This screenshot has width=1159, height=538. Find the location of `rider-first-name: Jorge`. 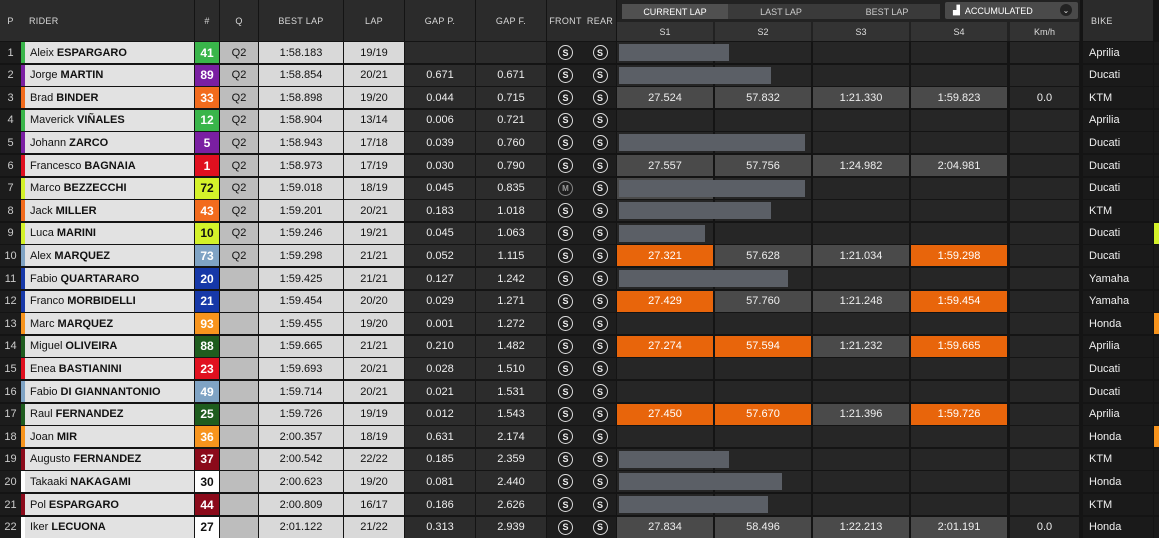

rider-first-name: Jorge is located at coordinates (44, 75).